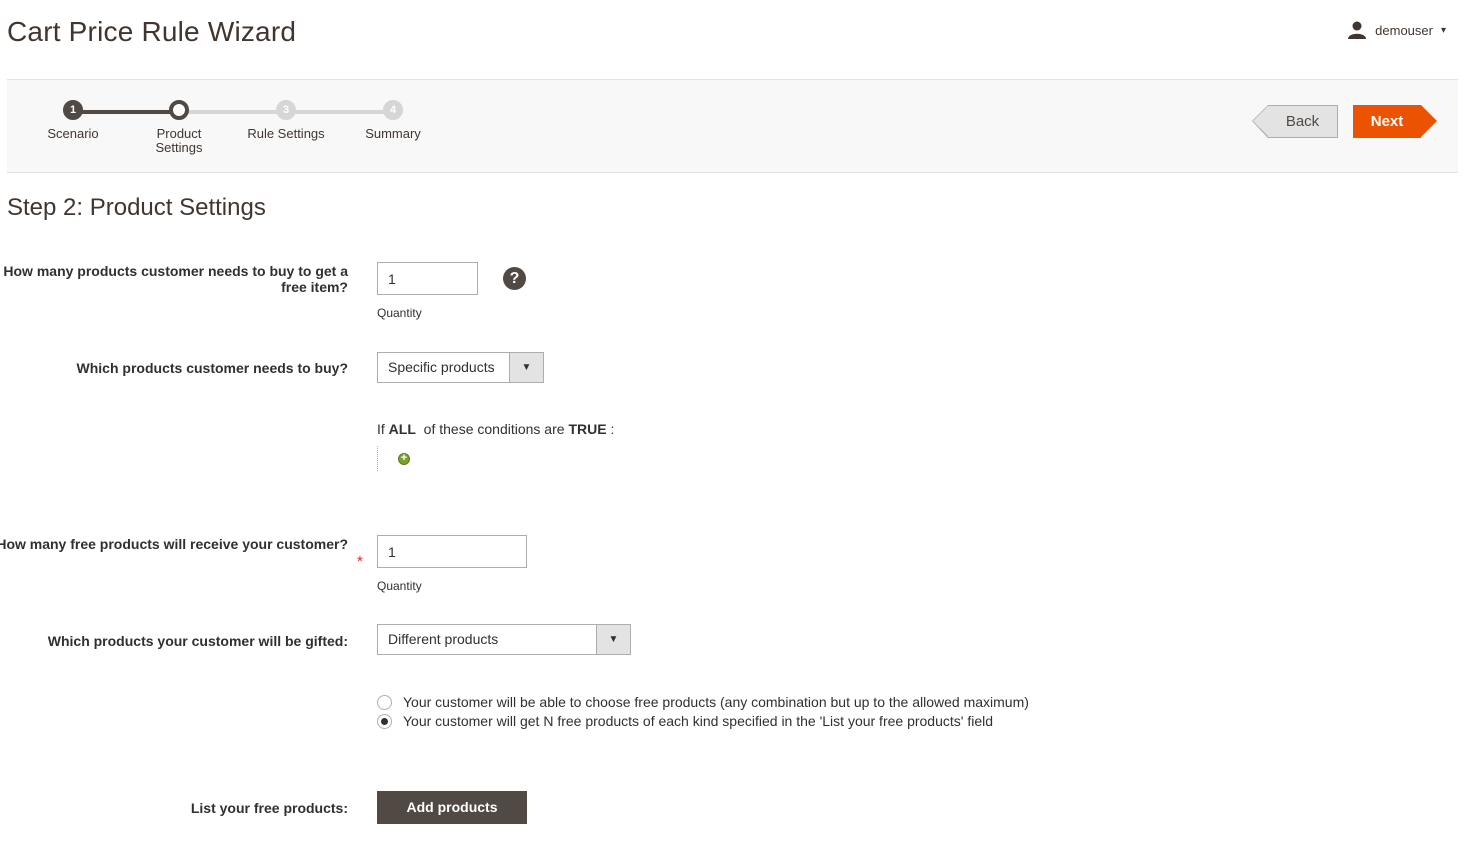 Image resolution: width=1470 pixels, height=858 pixels. I want to click on next-button: Next, so click(1395, 121).